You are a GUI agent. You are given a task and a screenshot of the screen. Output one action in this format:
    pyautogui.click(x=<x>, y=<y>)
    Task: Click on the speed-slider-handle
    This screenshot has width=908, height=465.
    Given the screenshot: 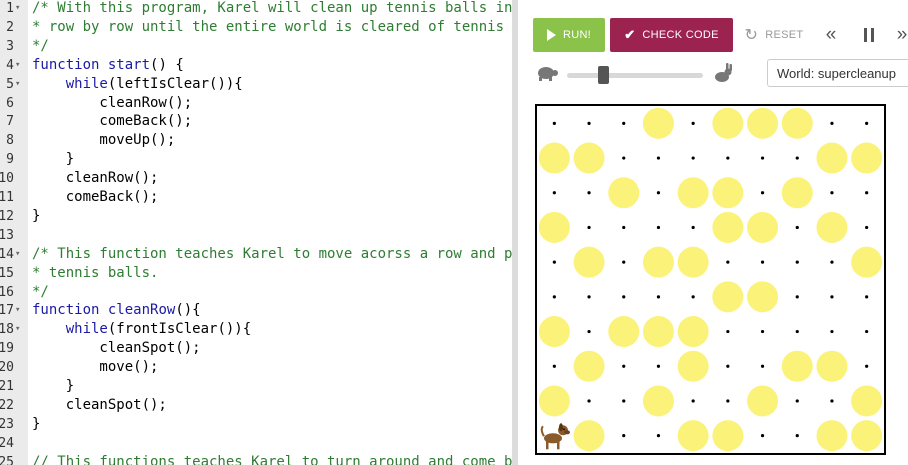 What is the action you would take?
    pyautogui.click(x=603, y=75)
    